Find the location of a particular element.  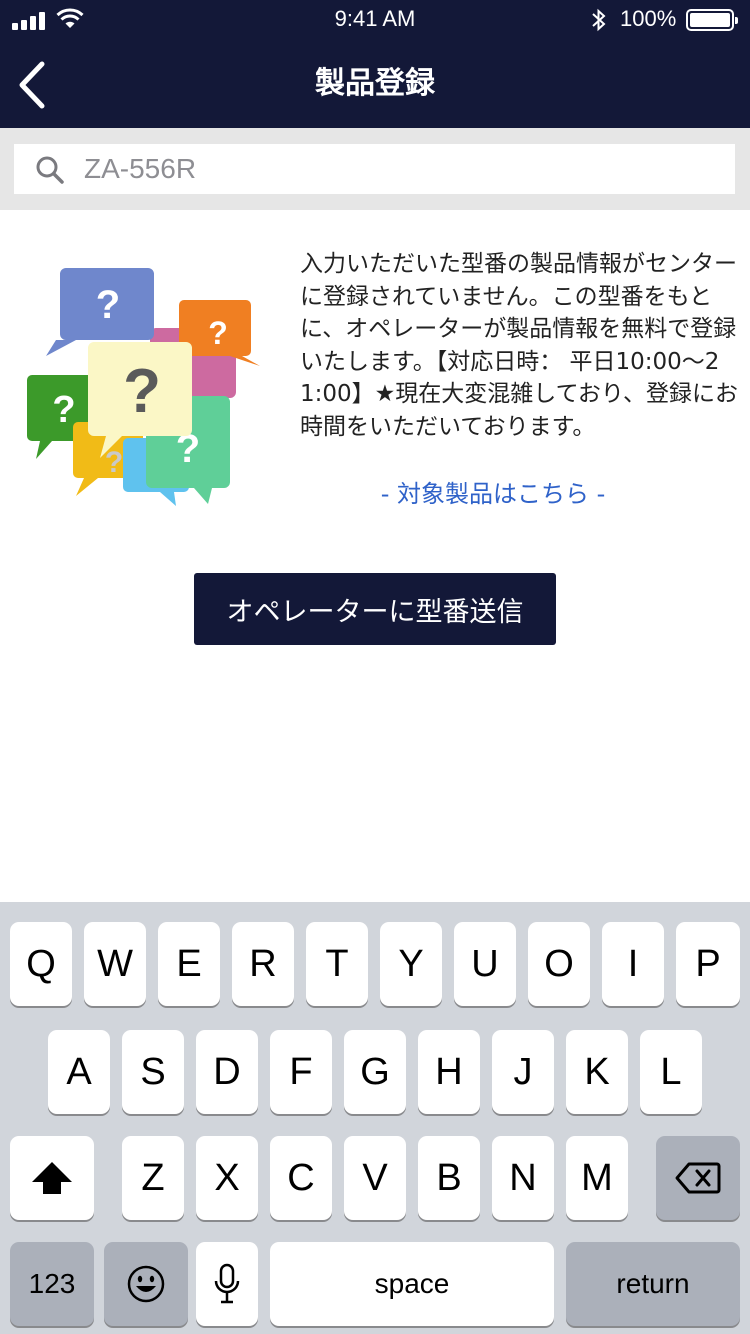

key-t: T is located at coordinates (337, 964).